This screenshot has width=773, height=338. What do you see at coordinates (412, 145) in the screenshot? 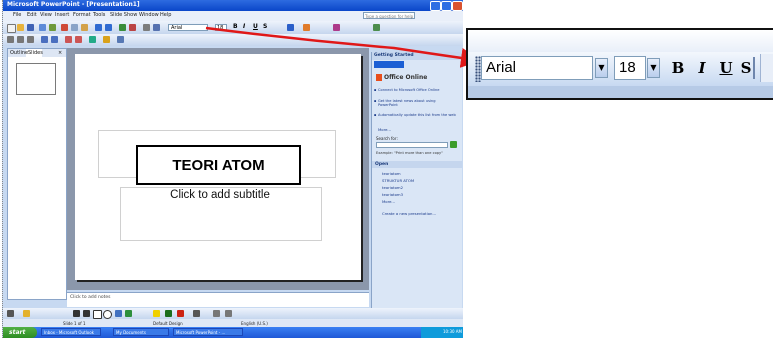
I see `search-input` at bounding box center [412, 145].